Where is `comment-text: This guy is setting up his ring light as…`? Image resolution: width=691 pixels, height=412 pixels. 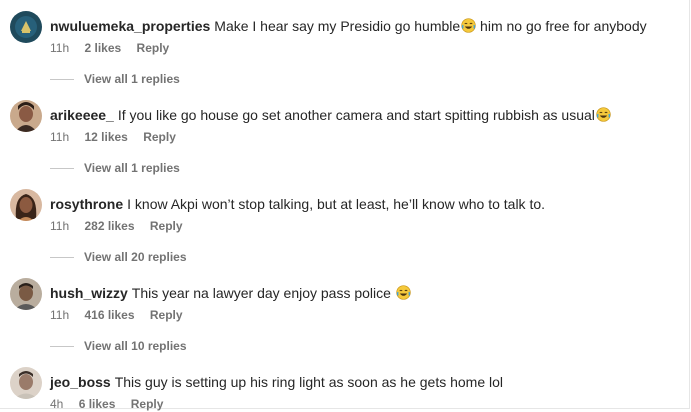 comment-text: This guy is setting up his ring light as… is located at coordinates (309, 382).